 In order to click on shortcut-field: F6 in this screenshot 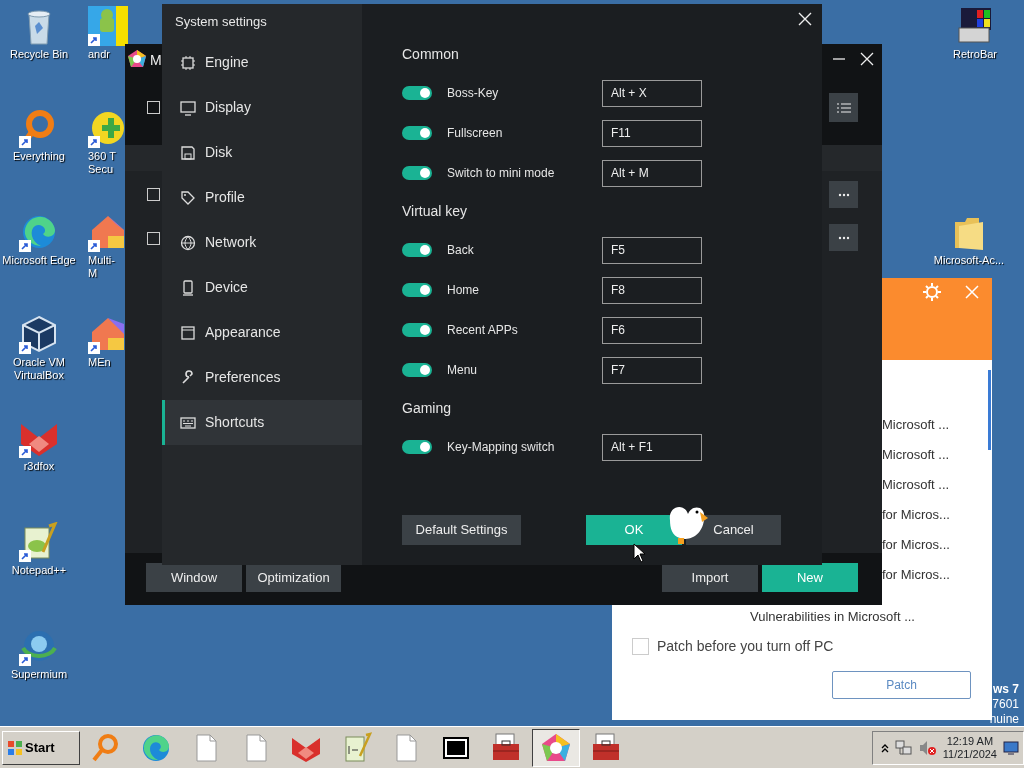, I will do `click(652, 330)`.